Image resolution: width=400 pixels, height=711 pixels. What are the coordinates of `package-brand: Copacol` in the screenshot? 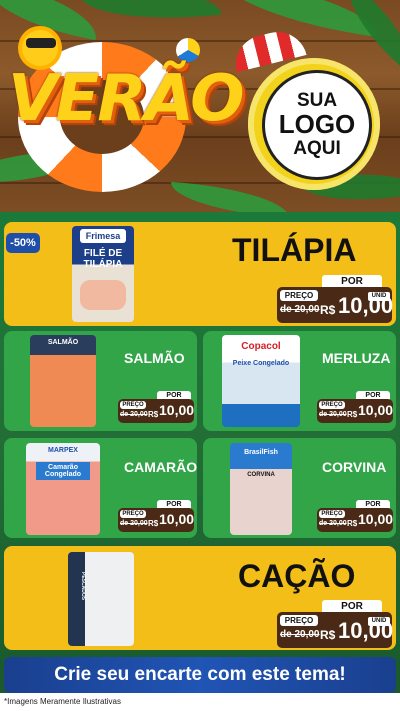 It's located at (261, 346).